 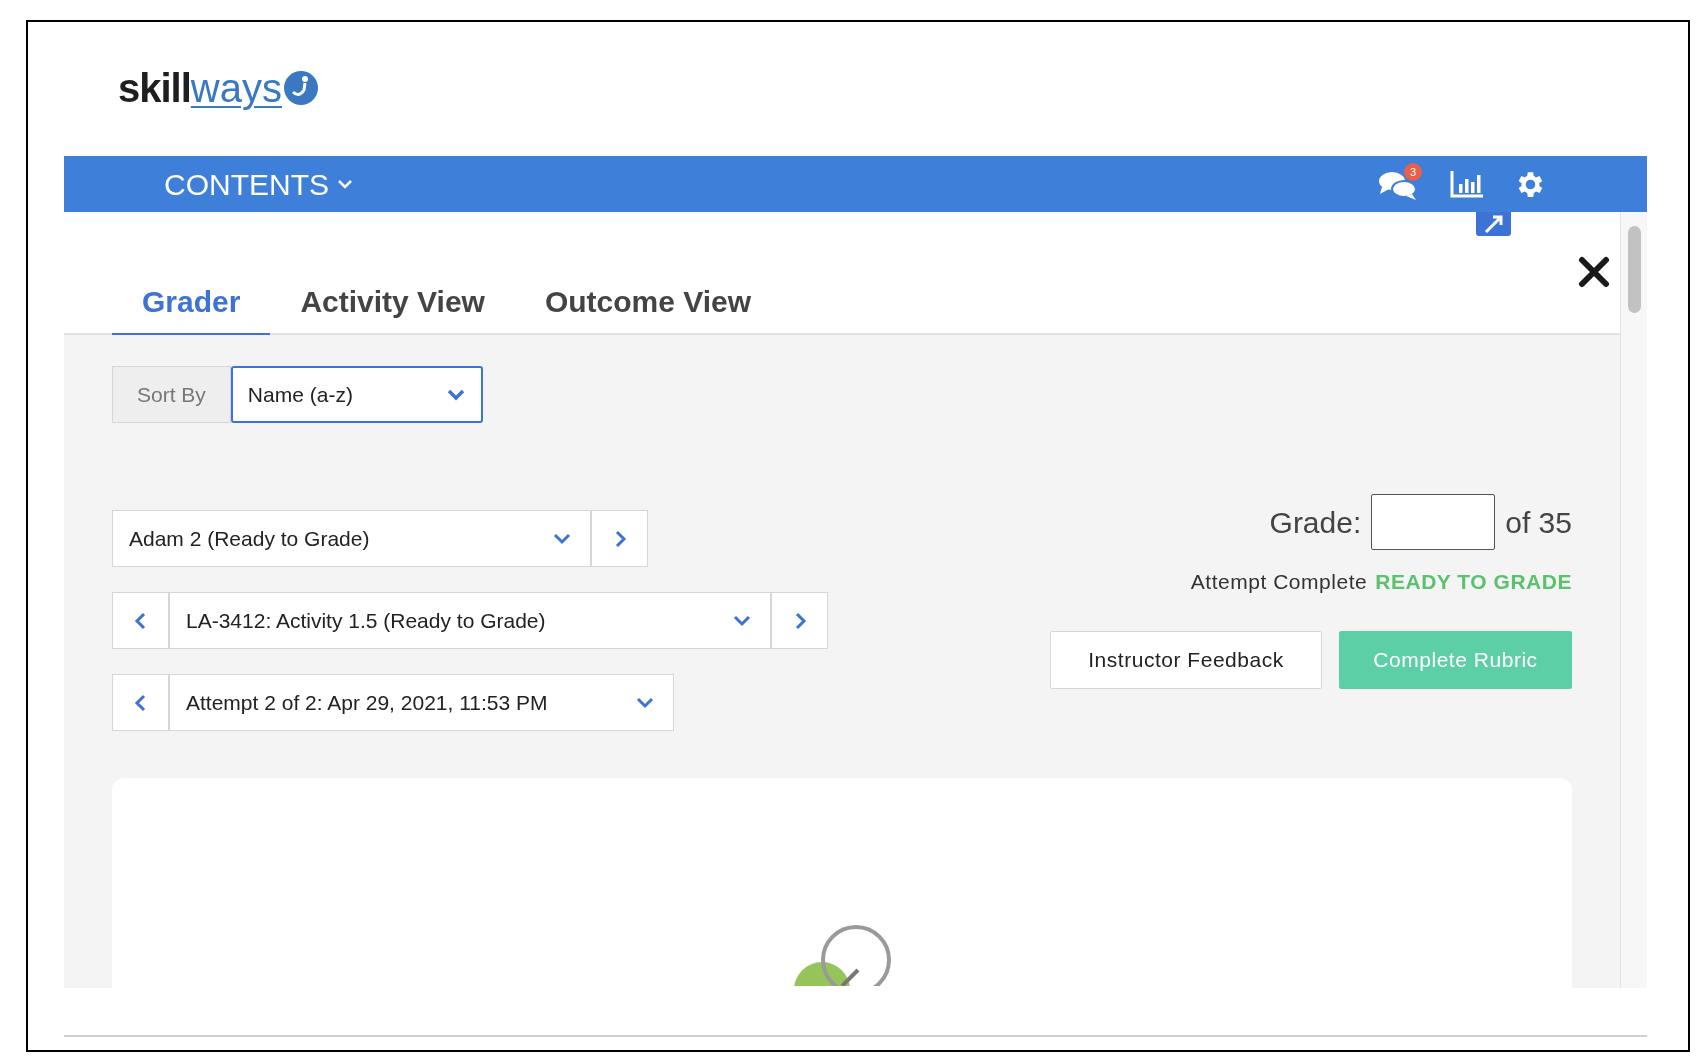 I want to click on tab: Activity View, so click(x=392, y=307).